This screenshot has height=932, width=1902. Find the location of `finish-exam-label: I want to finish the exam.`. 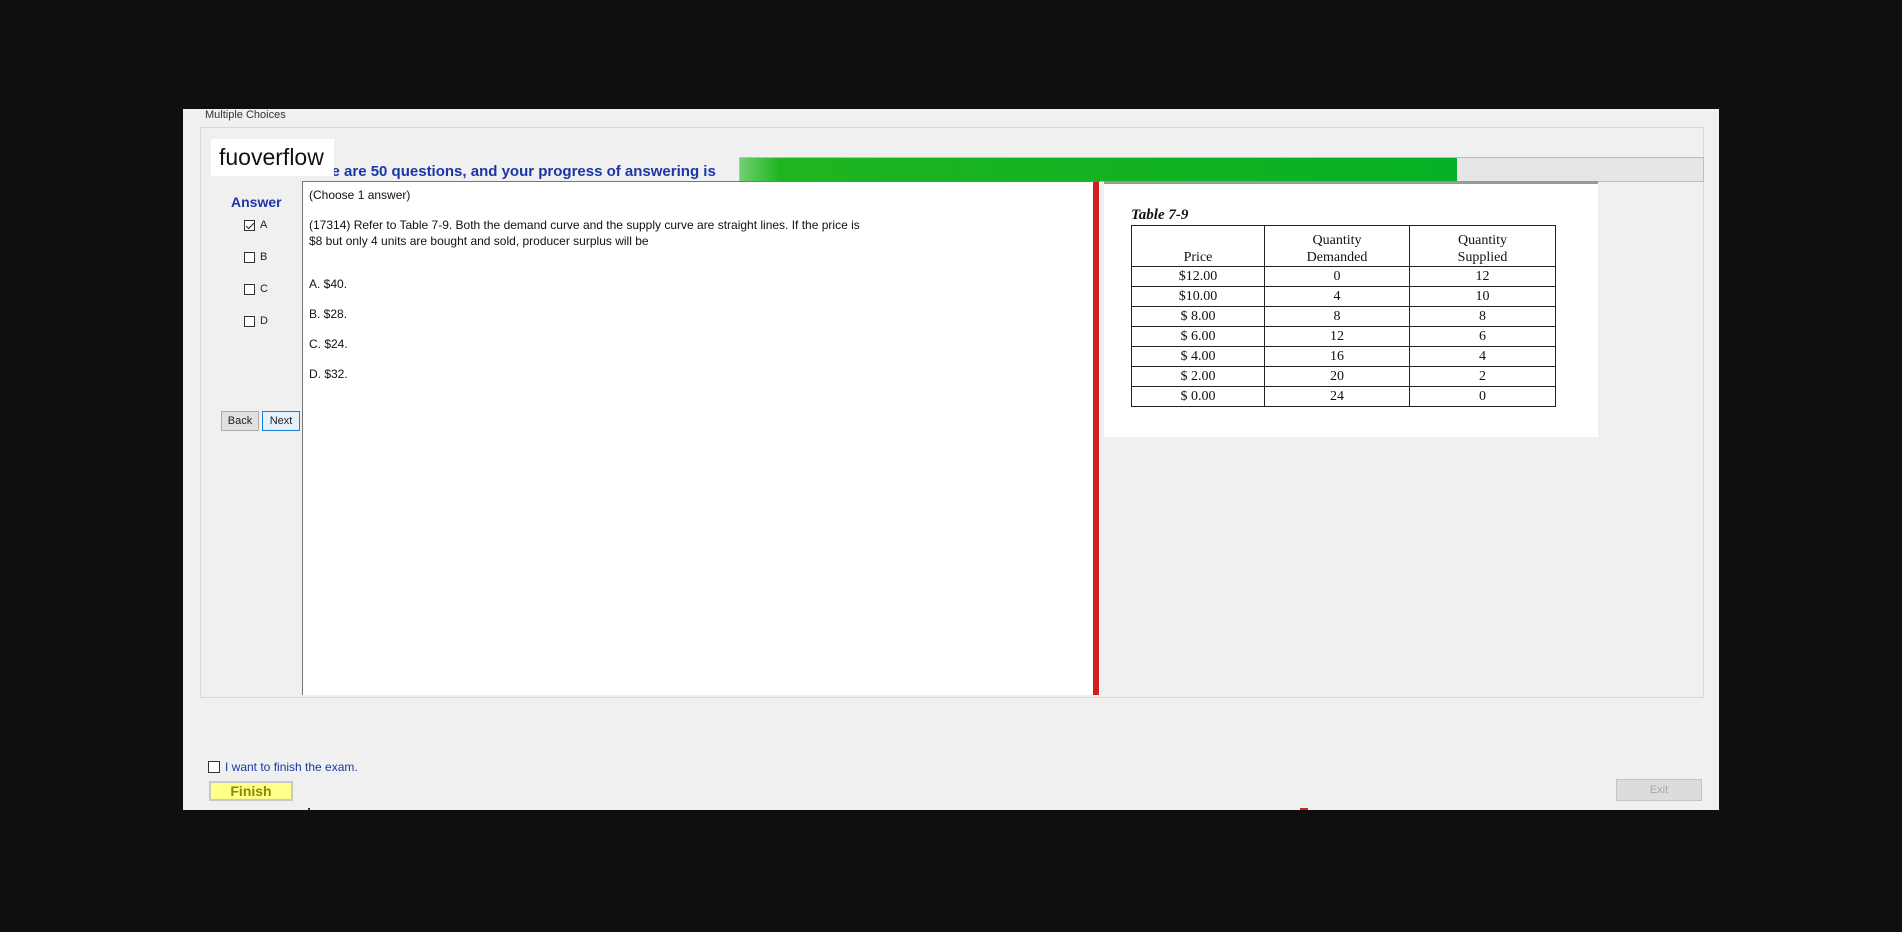

finish-exam-label: I want to finish the exam. is located at coordinates (291, 767).